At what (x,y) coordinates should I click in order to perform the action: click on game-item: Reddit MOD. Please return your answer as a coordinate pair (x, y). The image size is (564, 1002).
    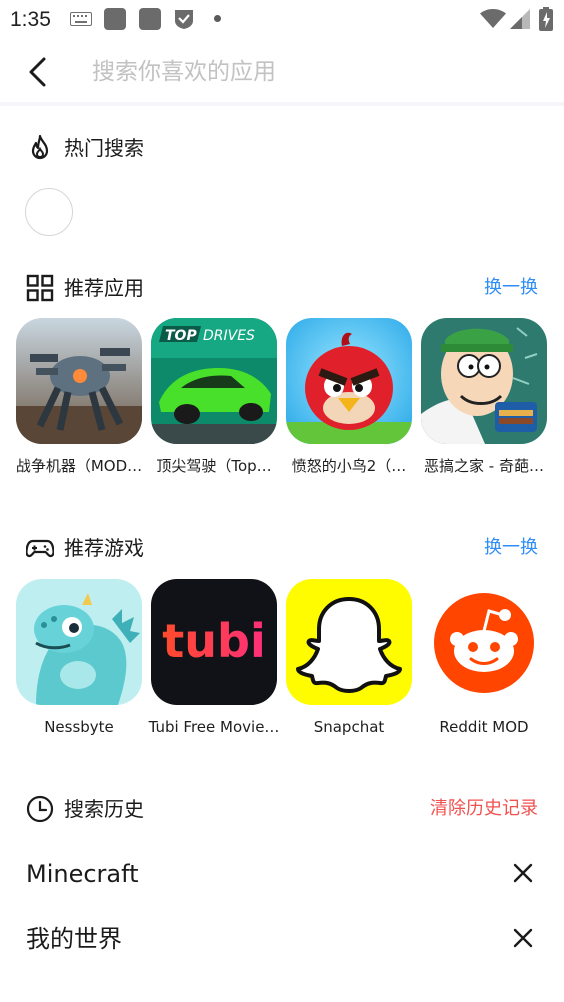
    Looking at the image, I should click on (484, 665).